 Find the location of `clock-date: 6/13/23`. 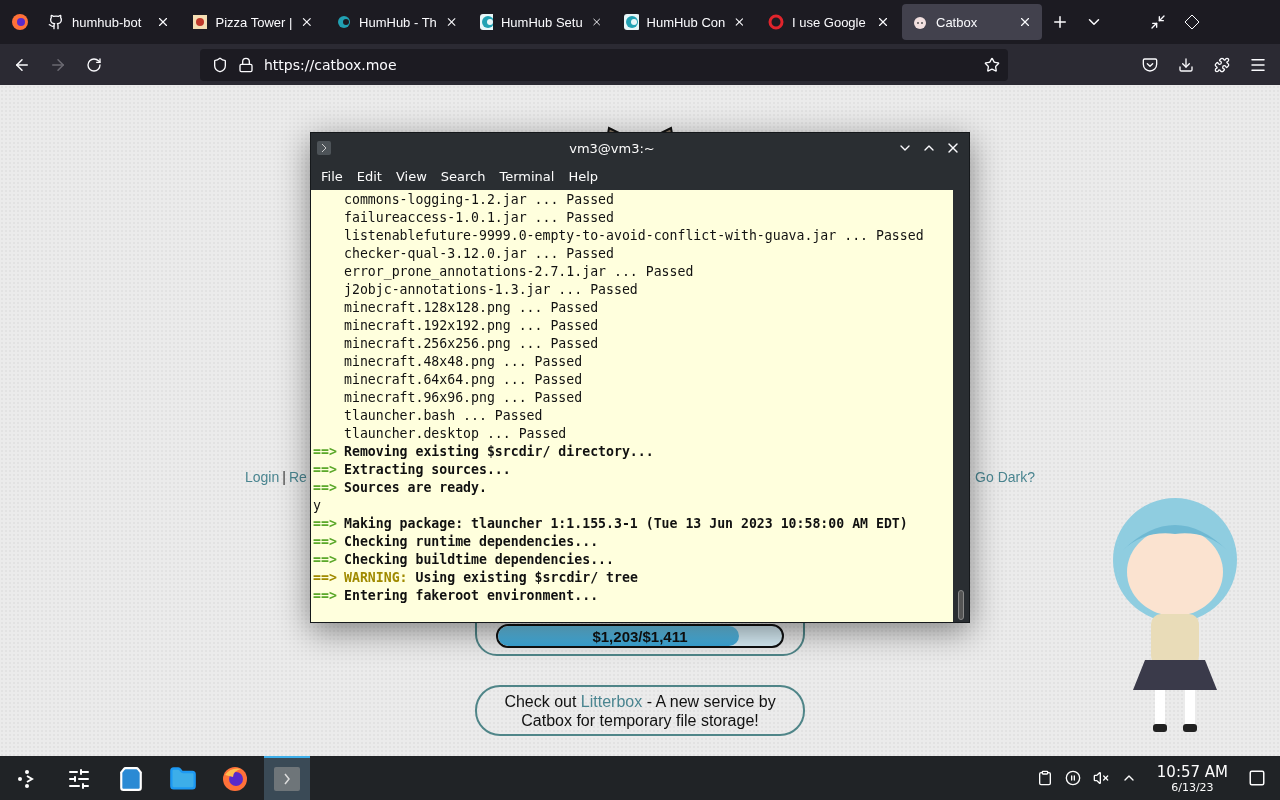

clock-date: 6/13/23 is located at coordinates (1192, 787).